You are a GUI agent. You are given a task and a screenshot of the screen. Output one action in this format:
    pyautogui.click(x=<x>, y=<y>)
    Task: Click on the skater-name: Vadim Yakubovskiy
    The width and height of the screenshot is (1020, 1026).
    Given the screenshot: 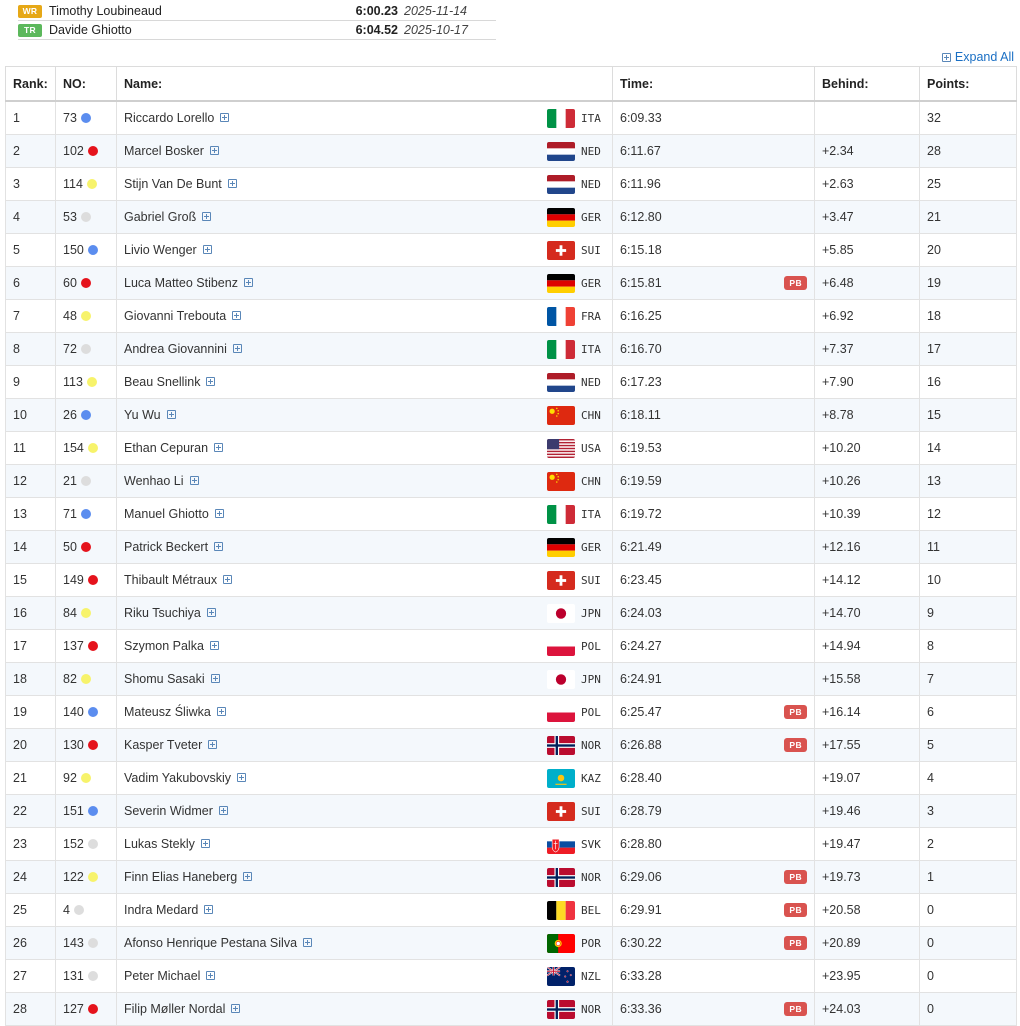 What is the action you would take?
    pyautogui.click(x=177, y=778)
    